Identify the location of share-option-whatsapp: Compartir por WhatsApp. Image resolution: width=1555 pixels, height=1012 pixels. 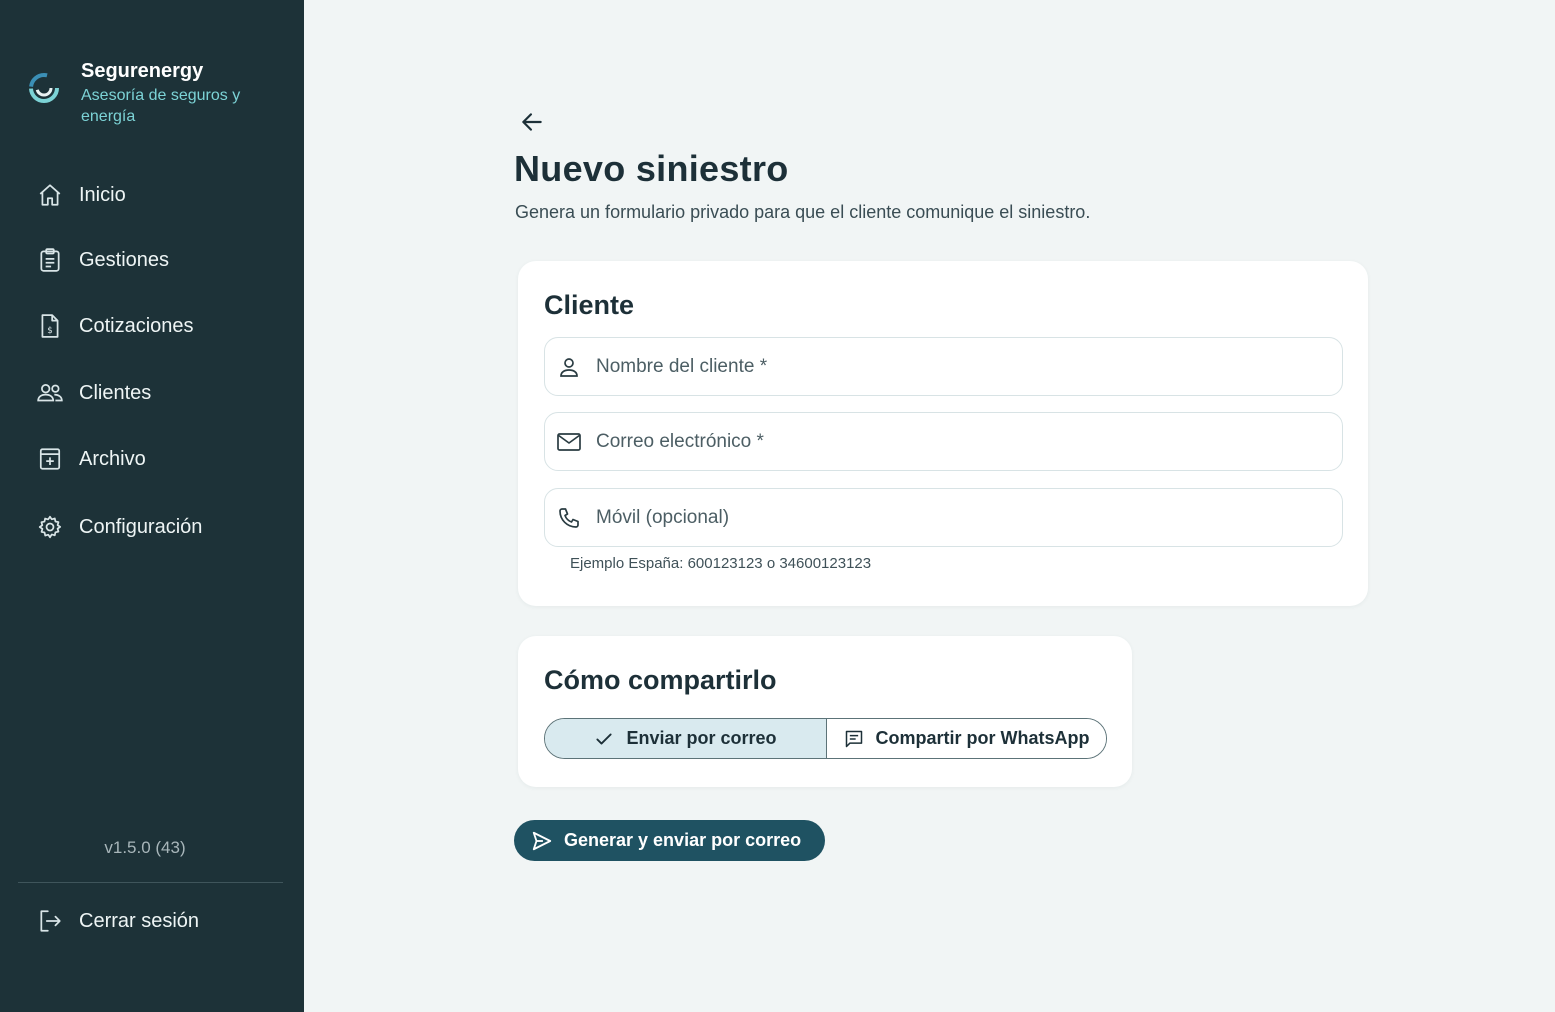
(966, 738).